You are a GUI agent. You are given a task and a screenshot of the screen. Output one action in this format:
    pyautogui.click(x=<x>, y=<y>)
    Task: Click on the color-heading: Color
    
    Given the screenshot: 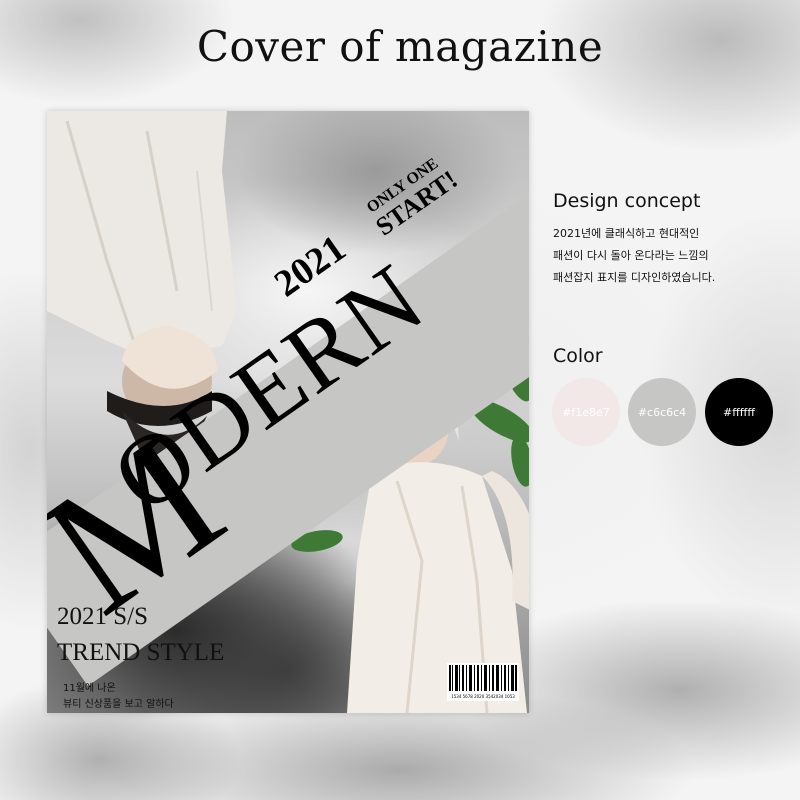 What is the action you would take?
    pyautogui.click(x=578, y=356)
    